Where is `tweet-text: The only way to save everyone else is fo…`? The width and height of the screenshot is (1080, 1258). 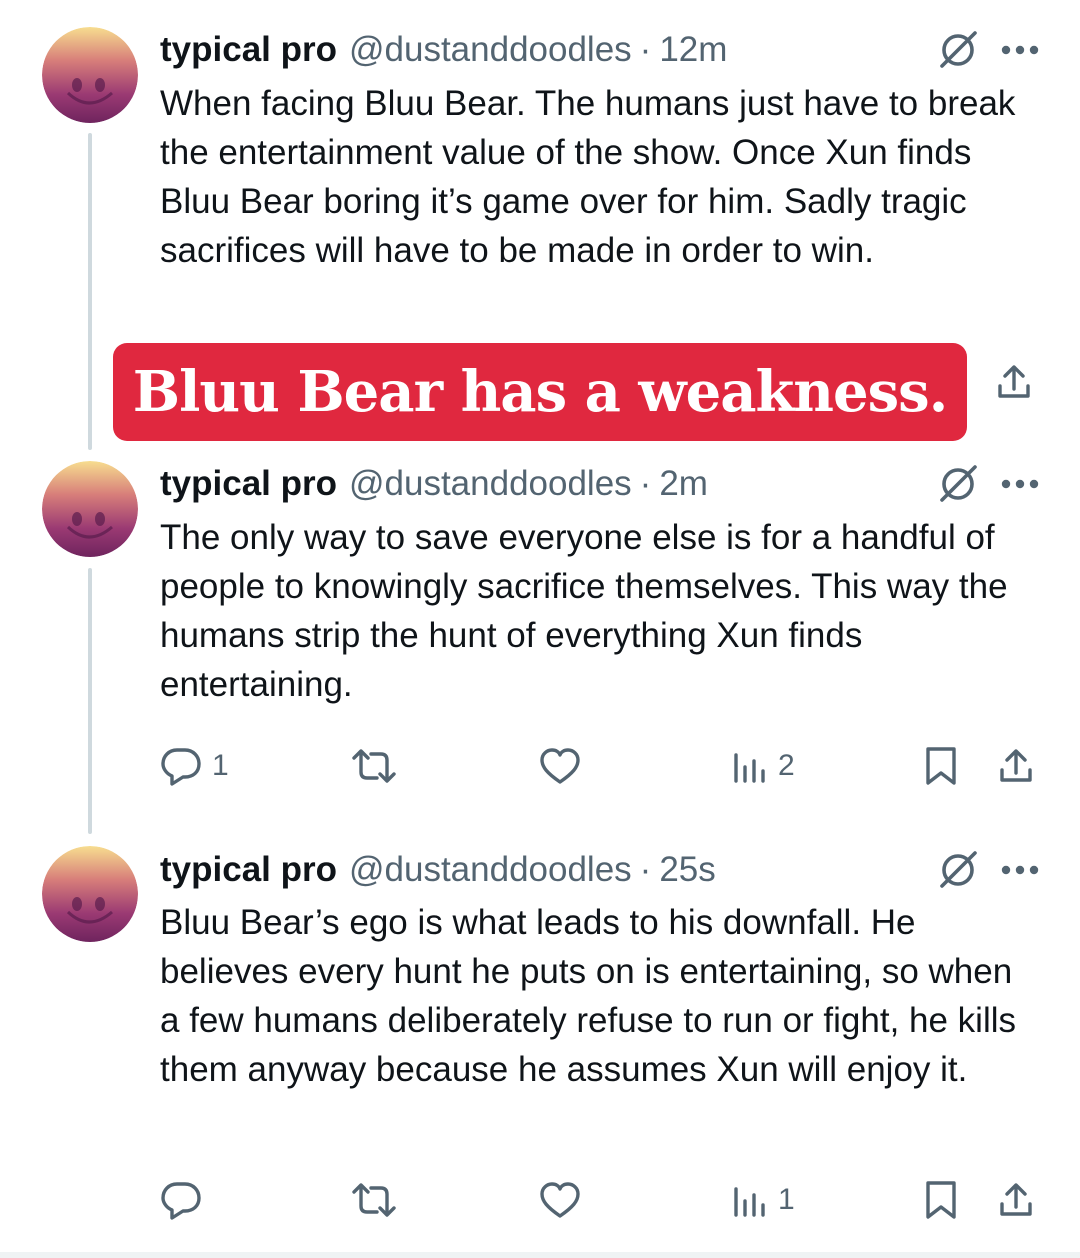
tweet-text: The only way to save everyone else is fo… is located at coordinates (584, 611).